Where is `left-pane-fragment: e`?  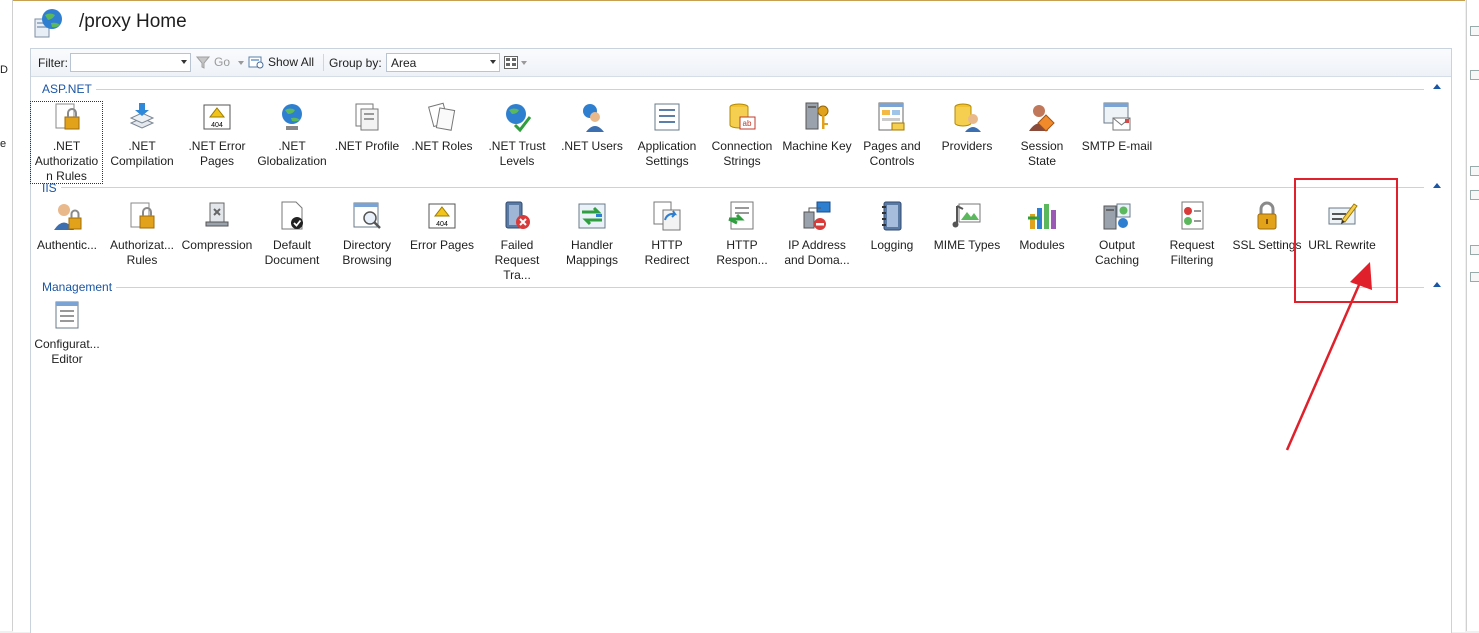 left-pane-fragment: e is located at coordinates (3, 144).